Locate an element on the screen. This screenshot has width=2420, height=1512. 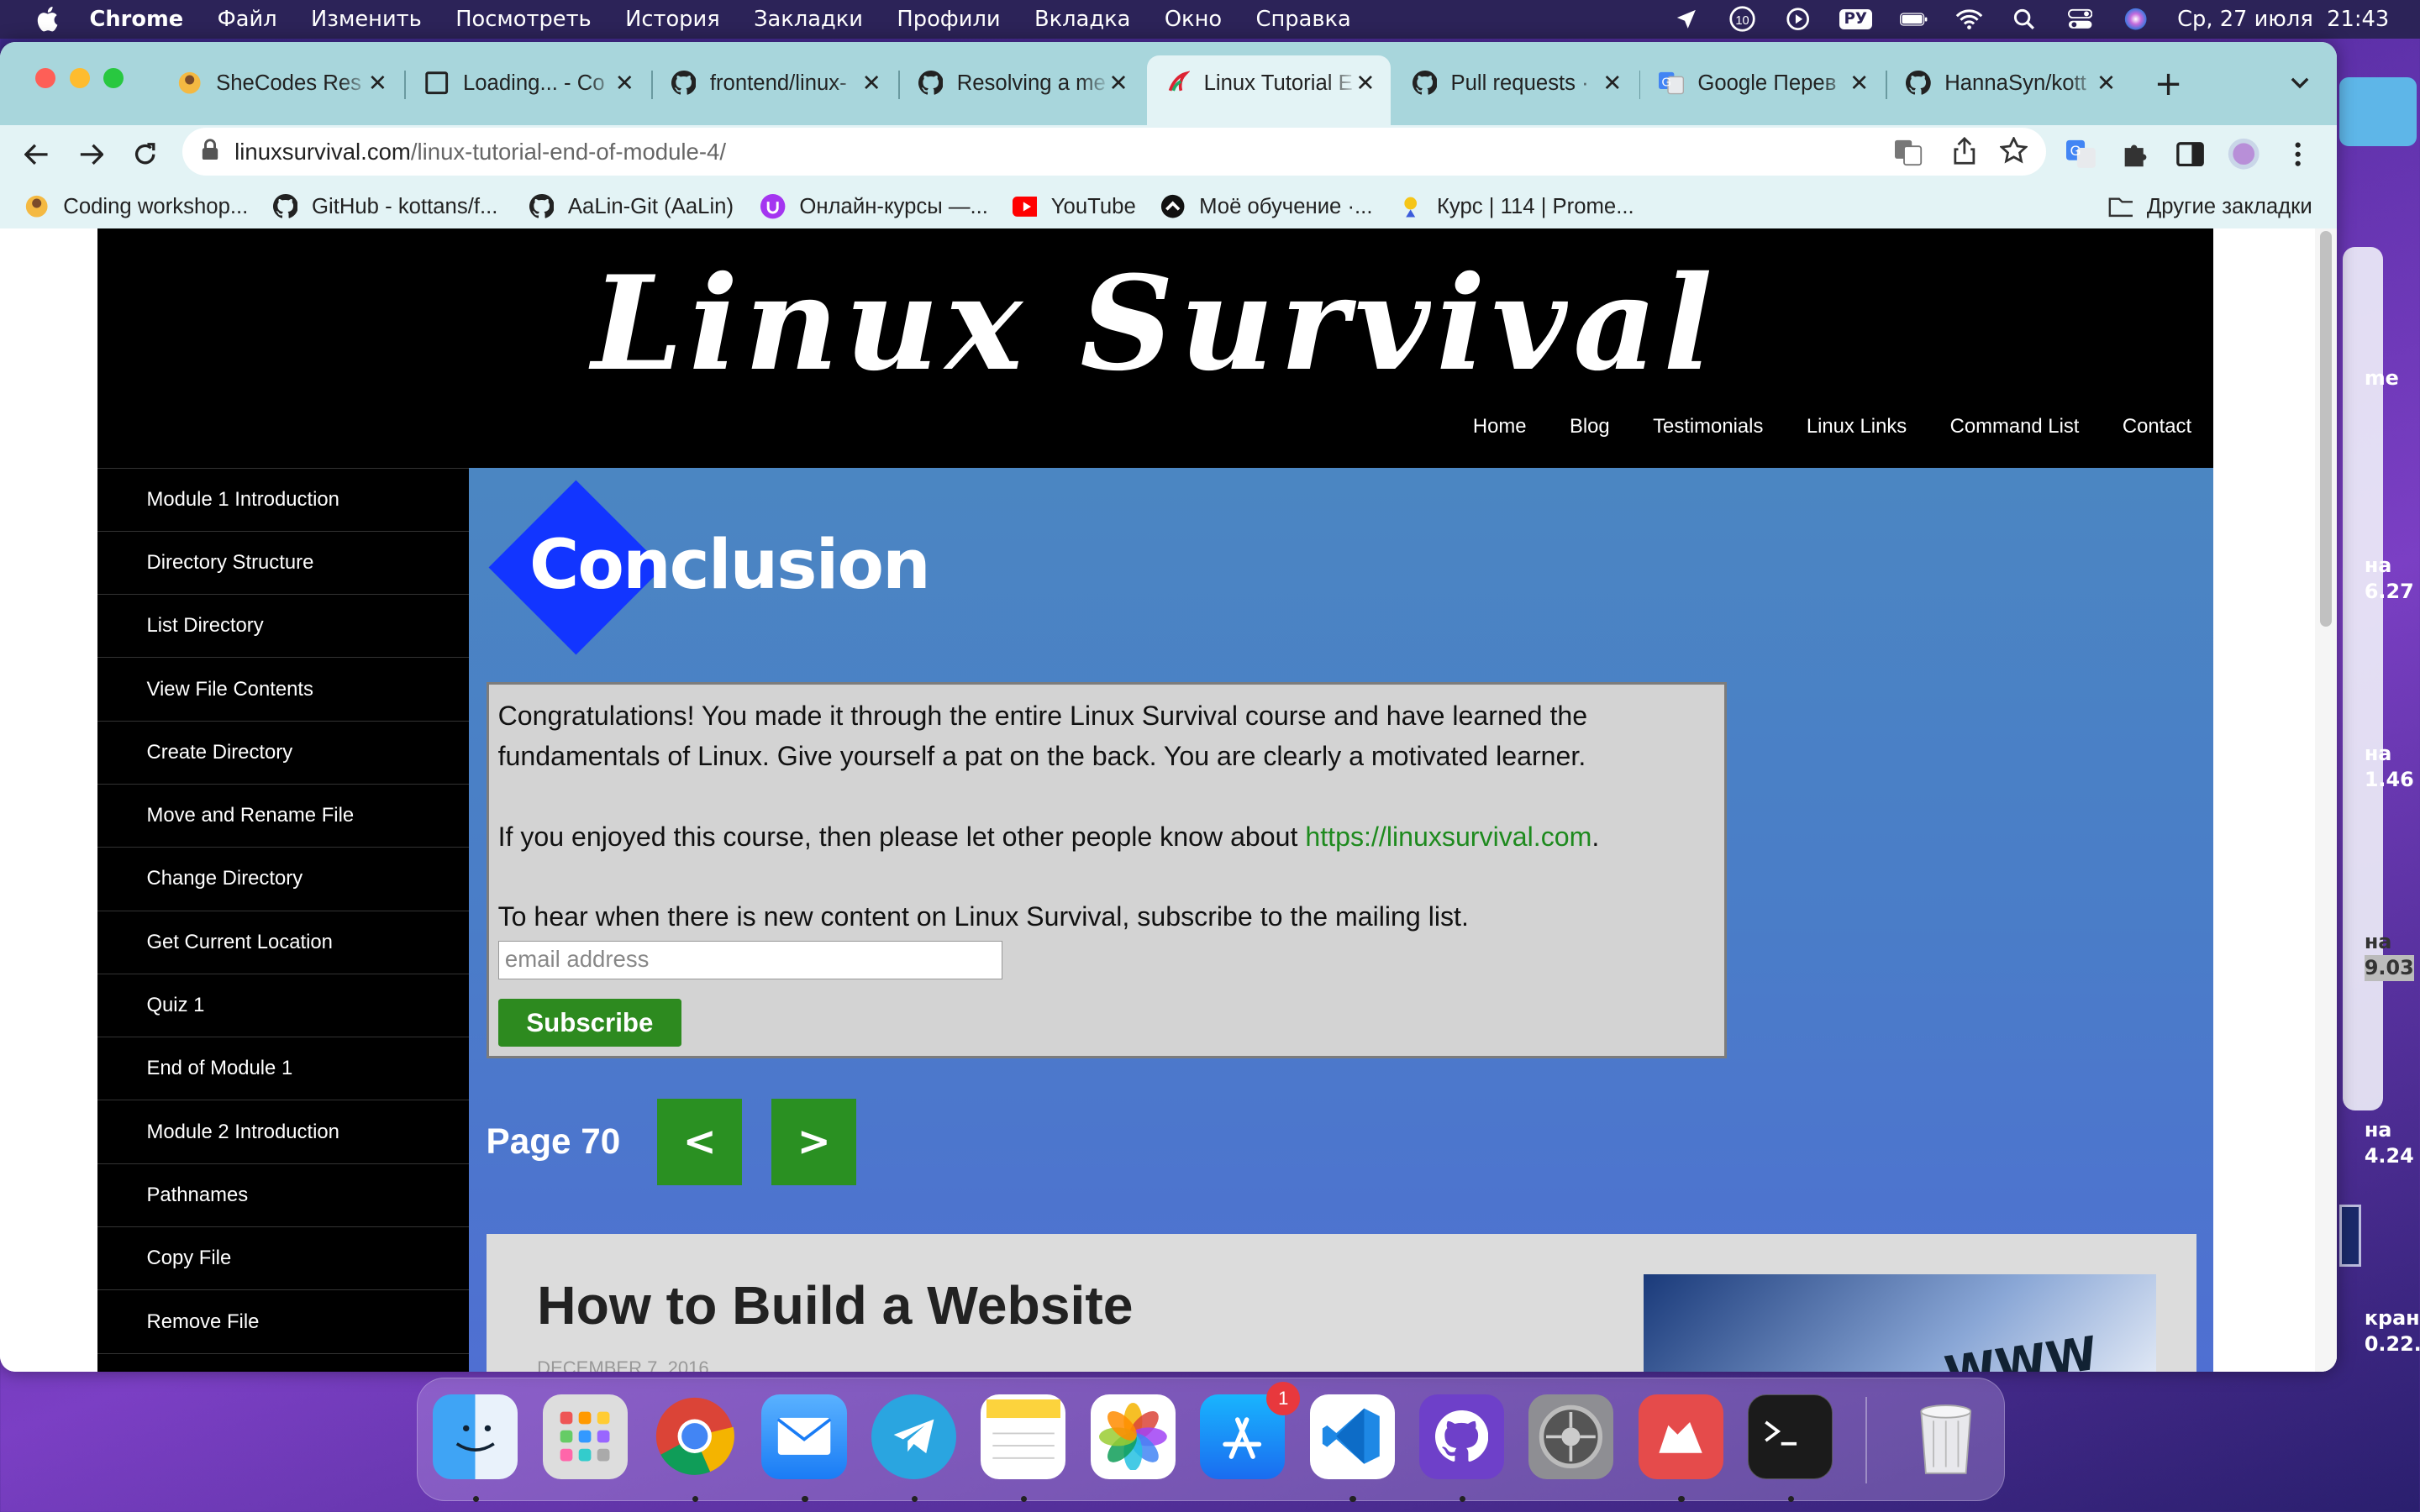
nav-command-list: Command List is located at coordinates (2015, 426).